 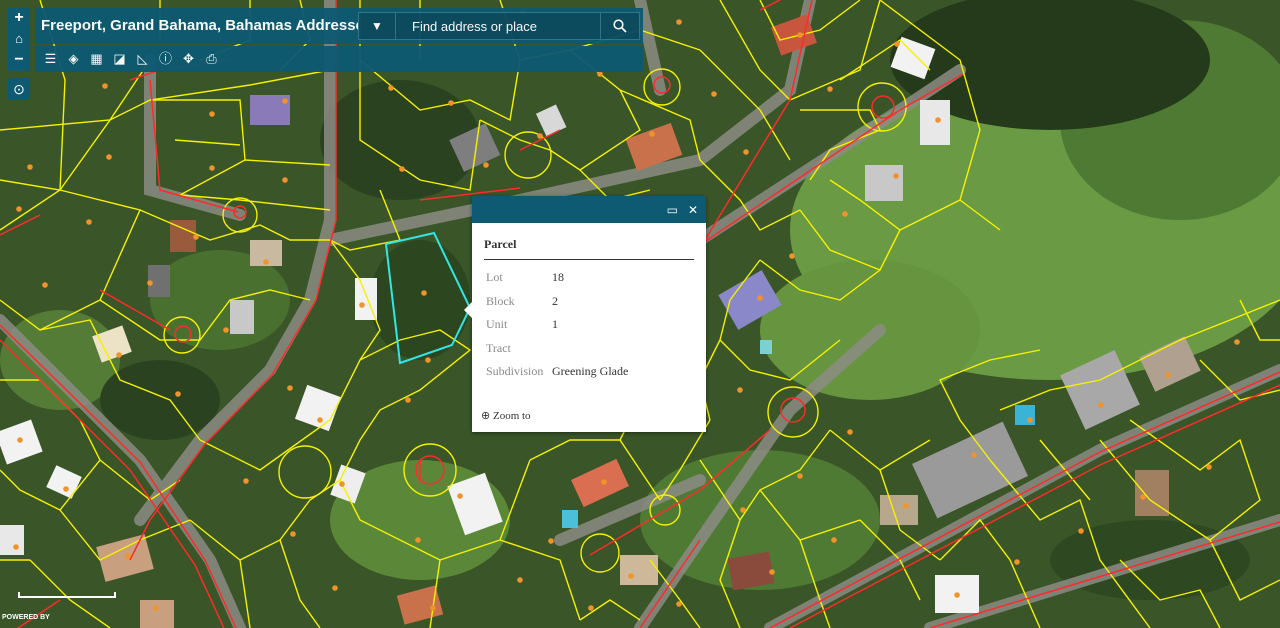 I want to click on field-value: 1, so click(x=555, y=324).